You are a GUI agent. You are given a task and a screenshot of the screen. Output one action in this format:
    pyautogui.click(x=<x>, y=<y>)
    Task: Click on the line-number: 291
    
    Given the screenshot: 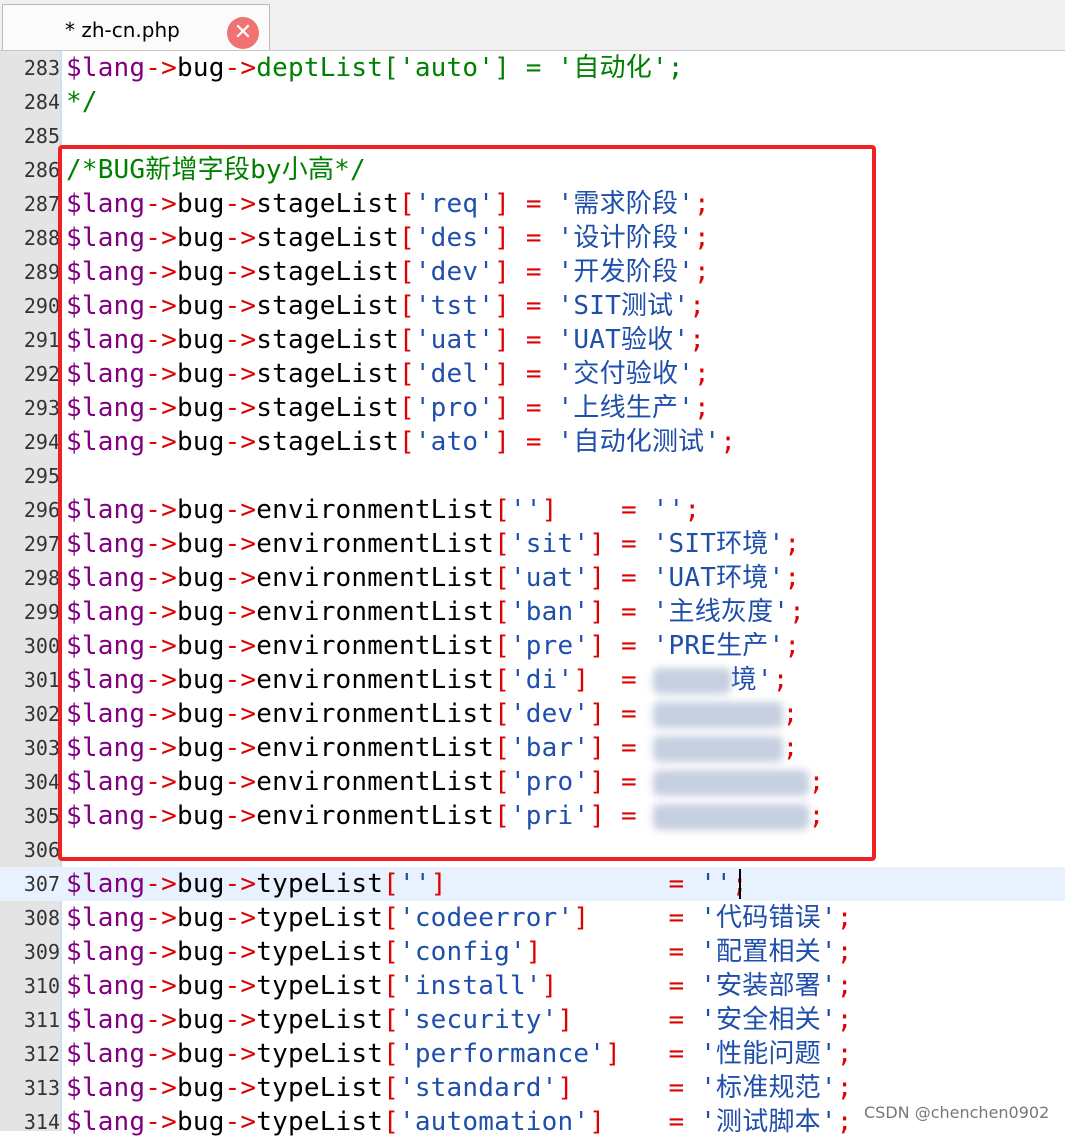 What is the action you would take?
    pyautogui.click(x=41, y=340)
    